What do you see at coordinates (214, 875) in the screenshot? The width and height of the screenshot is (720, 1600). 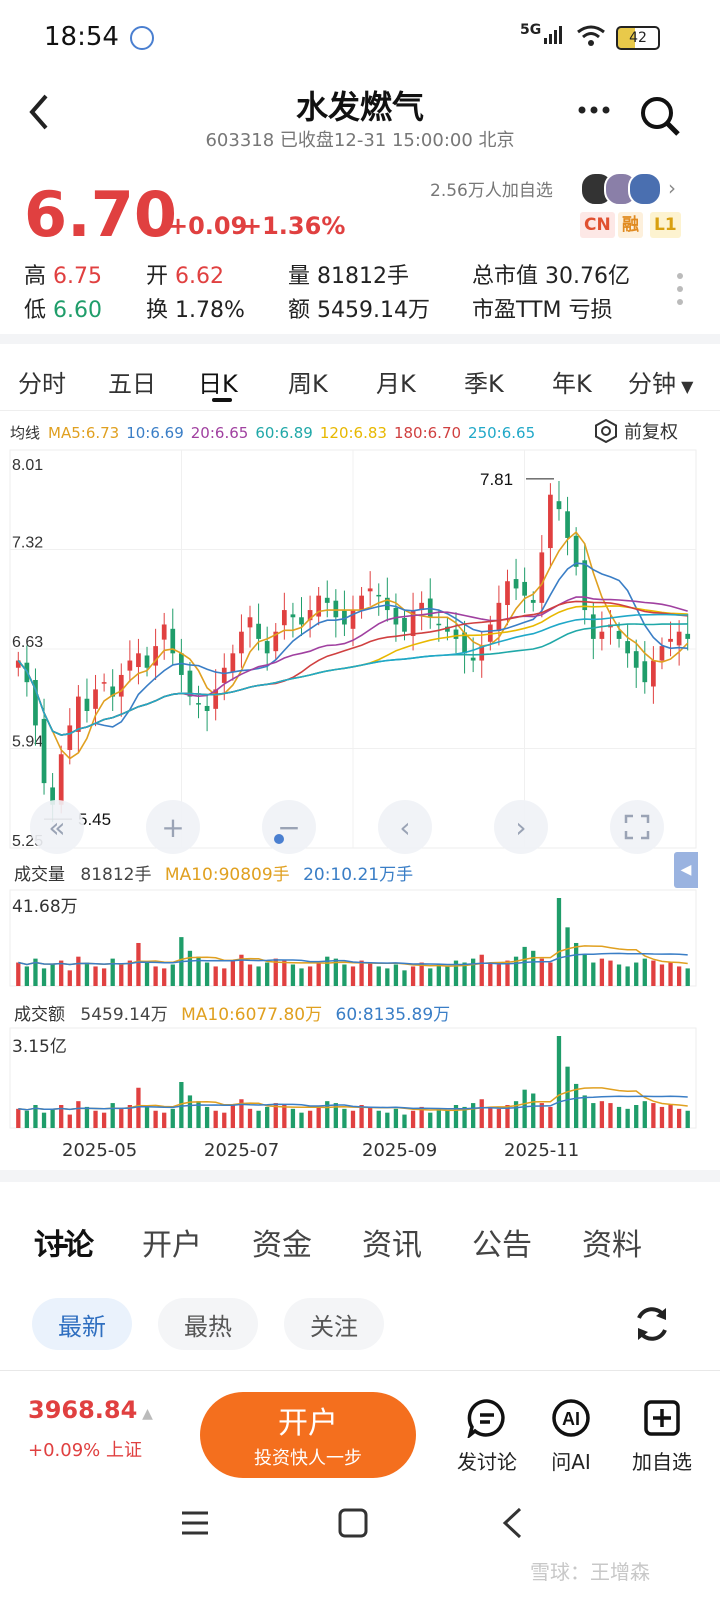 I see `volume-legend: 成交量 81812手 MA10:90809手 20:10.21万手` at bounding box center [214, 875].